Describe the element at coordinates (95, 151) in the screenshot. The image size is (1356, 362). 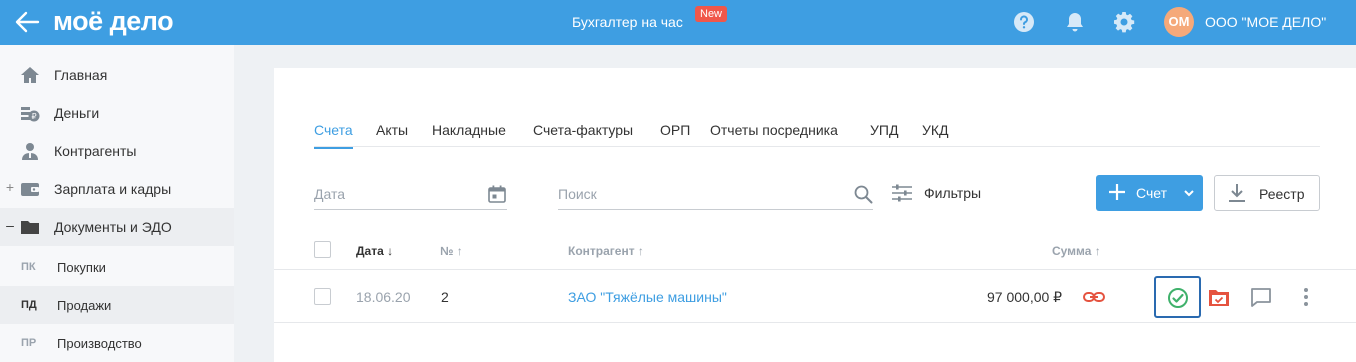
I see `sidebar-item-label: Контрагенты` at that location.